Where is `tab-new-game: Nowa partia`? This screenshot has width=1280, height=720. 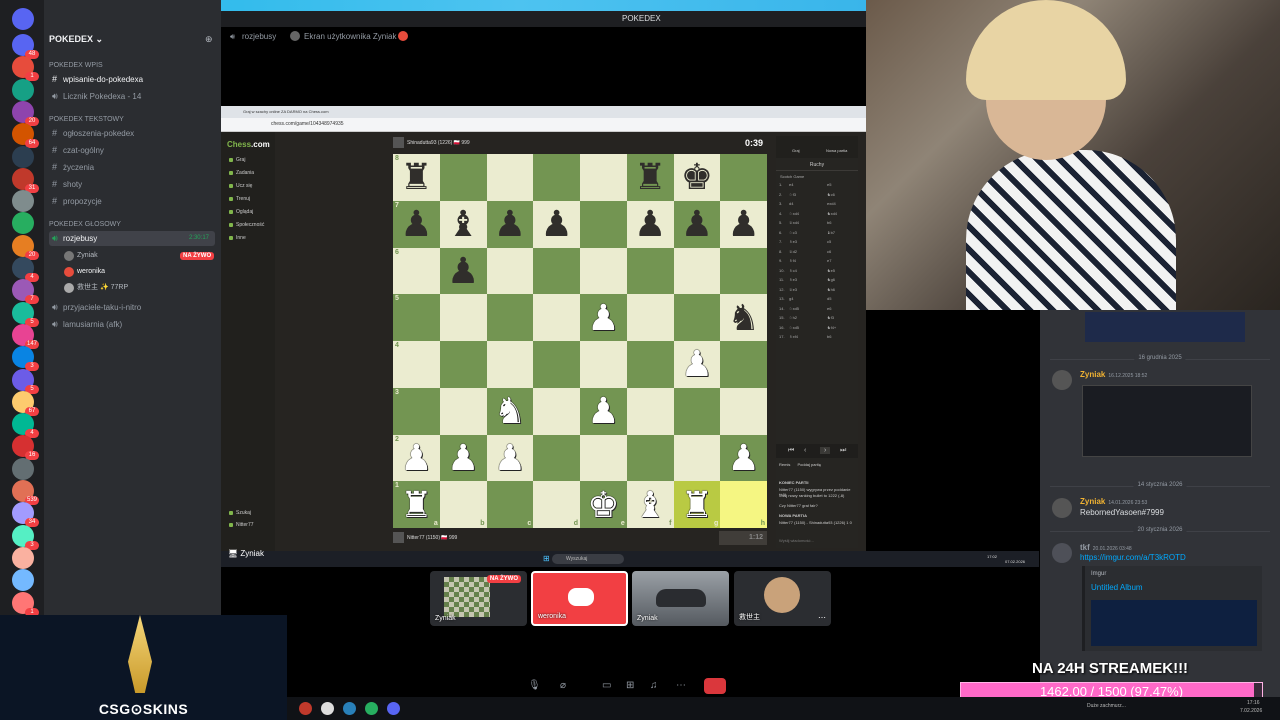 tab-new-game: Nowa partia is located at coordinates (836, 150).